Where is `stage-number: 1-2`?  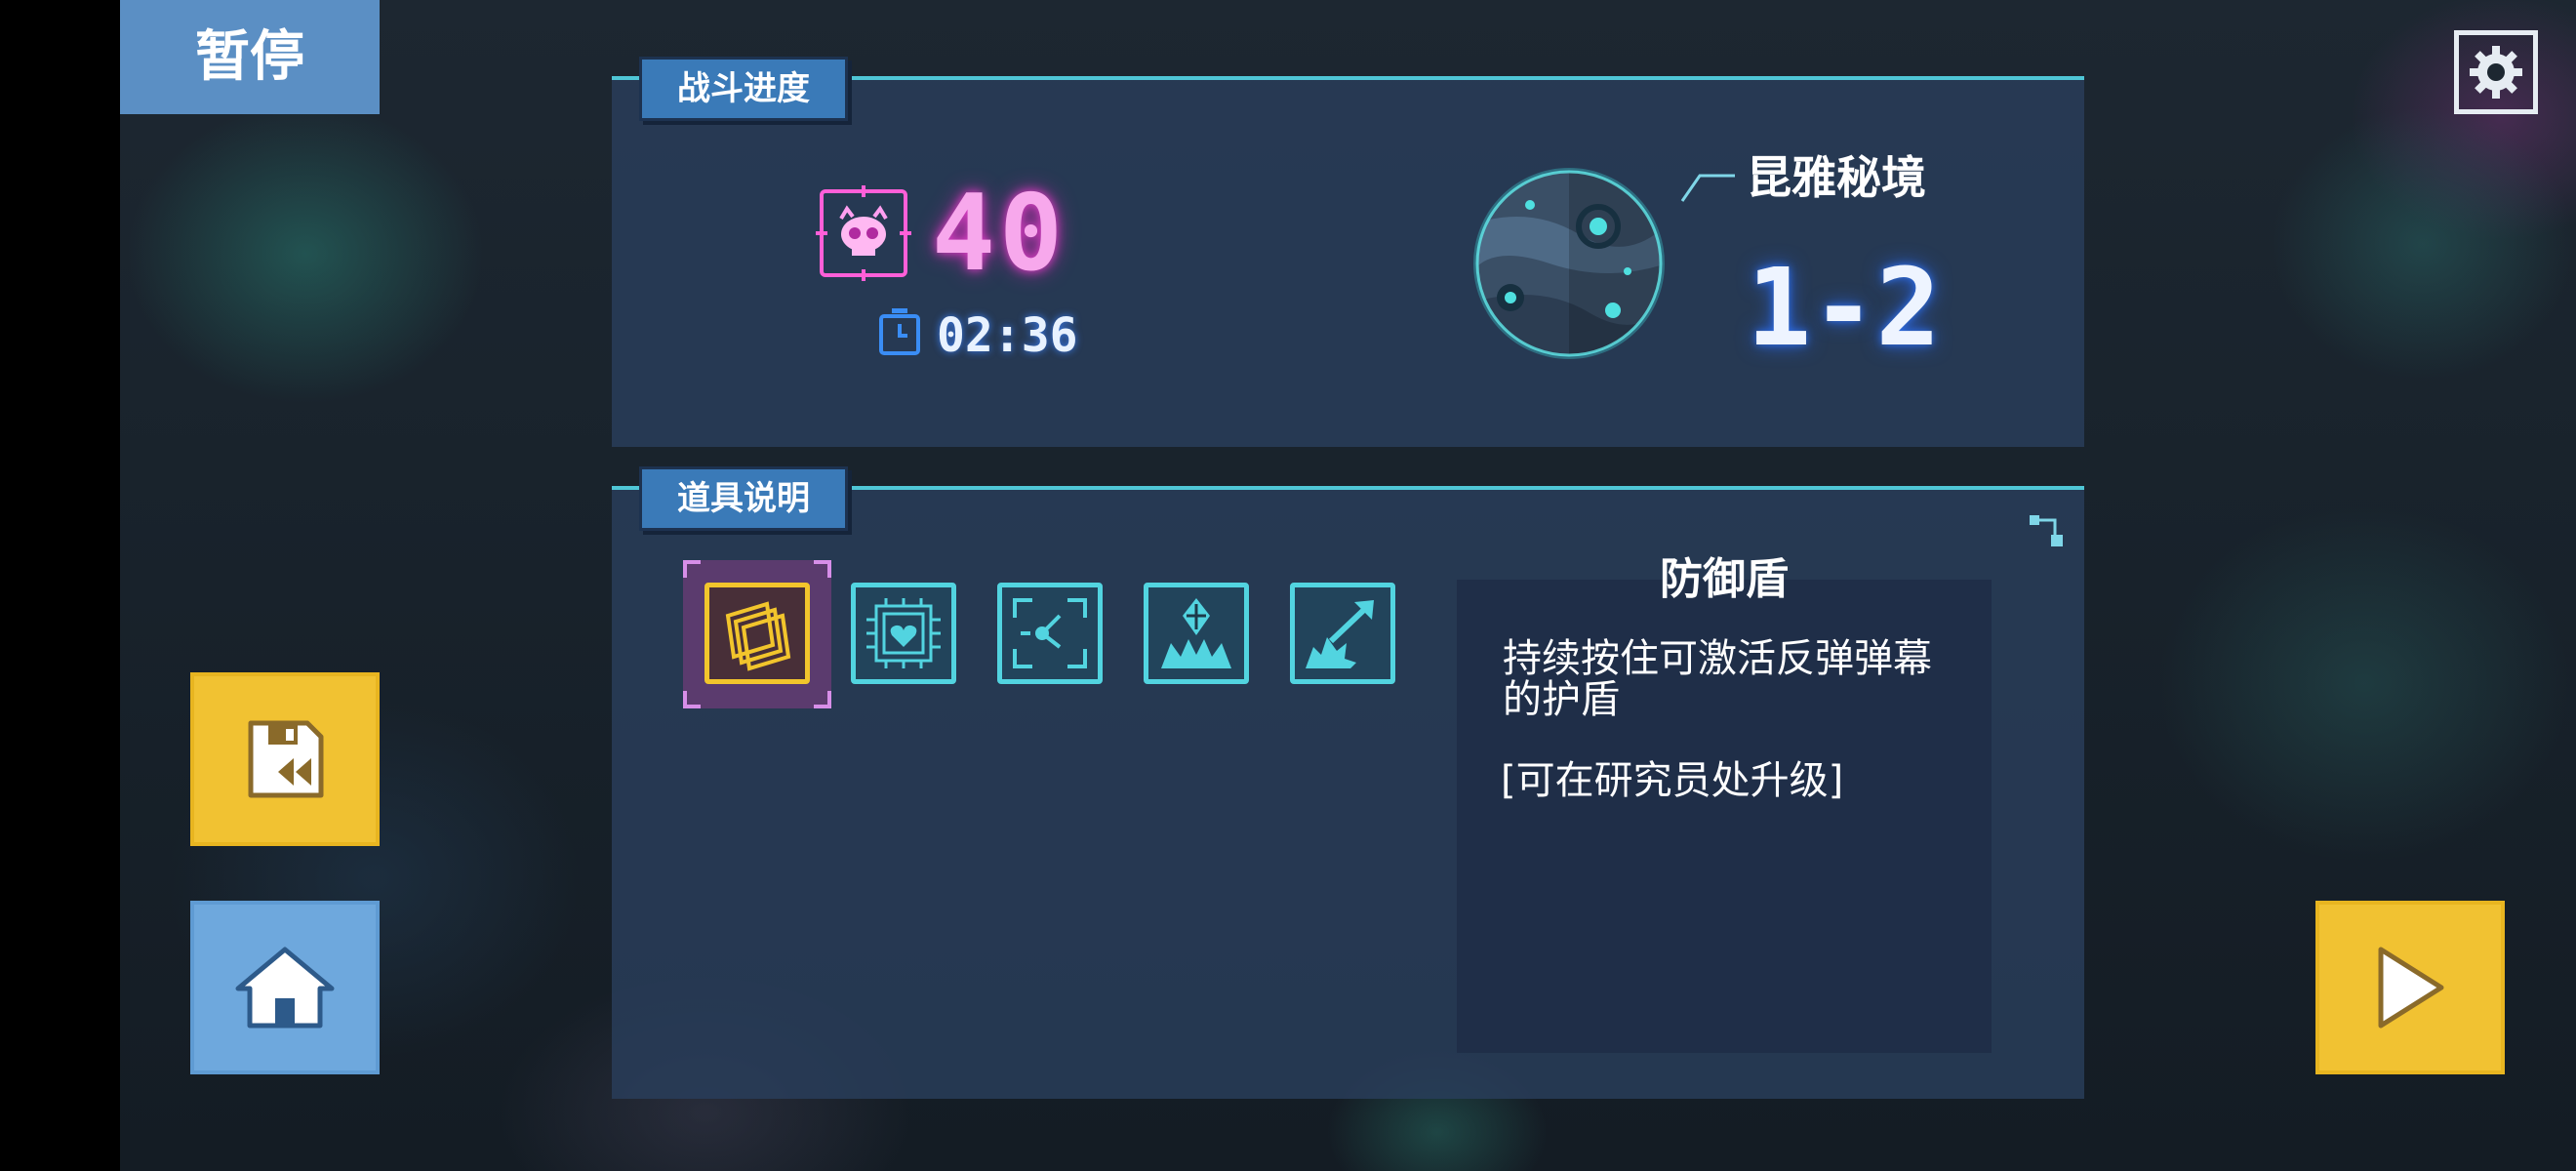 stage-number: 1-2 is located at coordinates (1844, 307).